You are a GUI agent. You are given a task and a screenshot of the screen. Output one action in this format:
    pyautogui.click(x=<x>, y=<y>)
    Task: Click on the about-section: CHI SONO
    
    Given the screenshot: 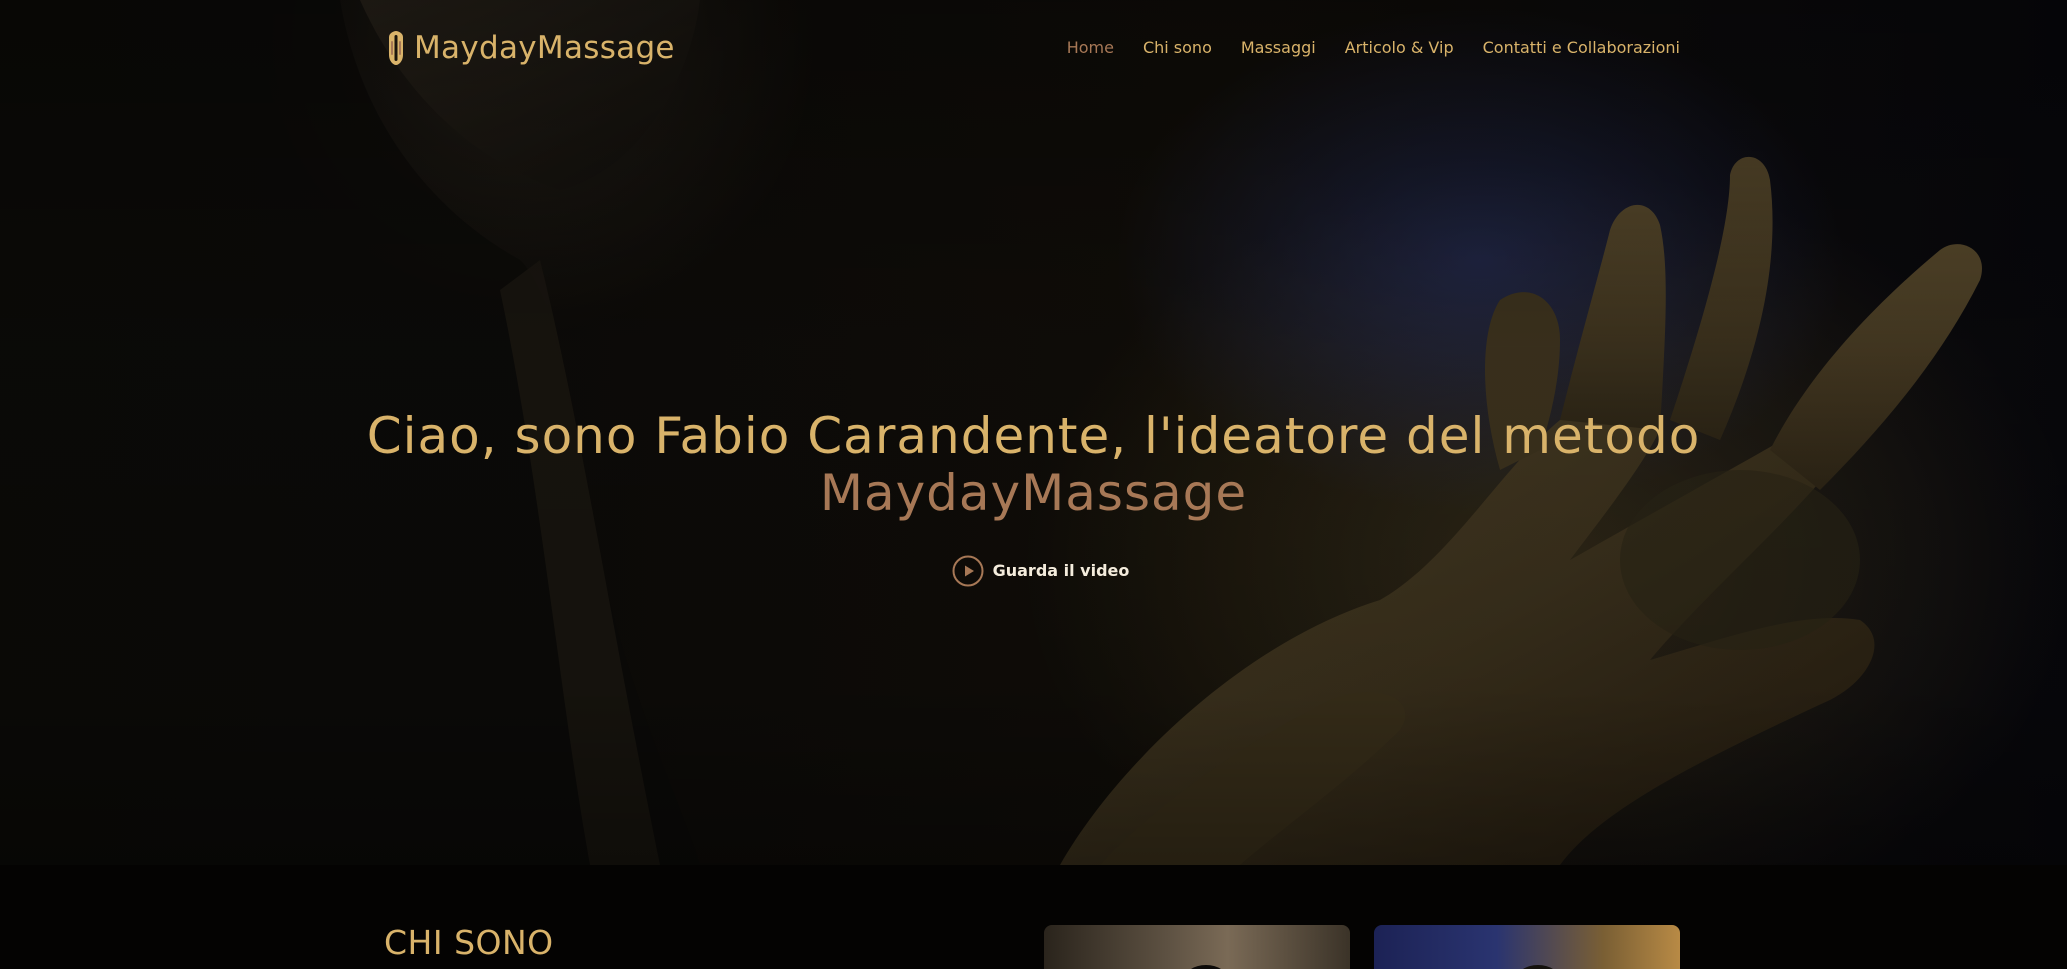 What is the action you would take?
    pyautogui.click(x=1033, y=917)
    